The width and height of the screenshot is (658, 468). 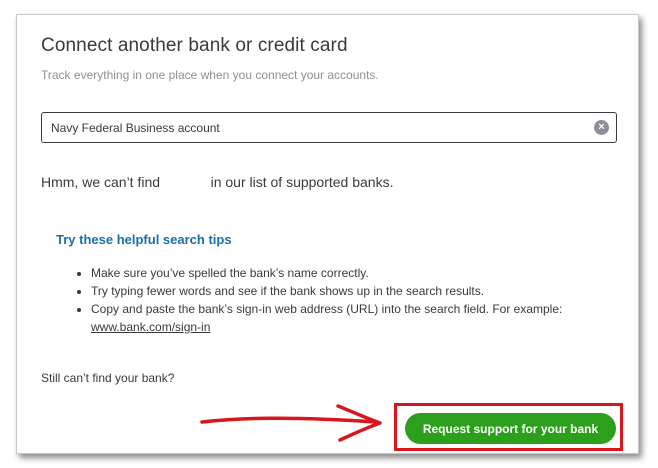 What do you see at coordinates (144, 239) in the screenshot?
I see `search-tips-heading: Try these helpful search tips` at bounding box center [144, 239].